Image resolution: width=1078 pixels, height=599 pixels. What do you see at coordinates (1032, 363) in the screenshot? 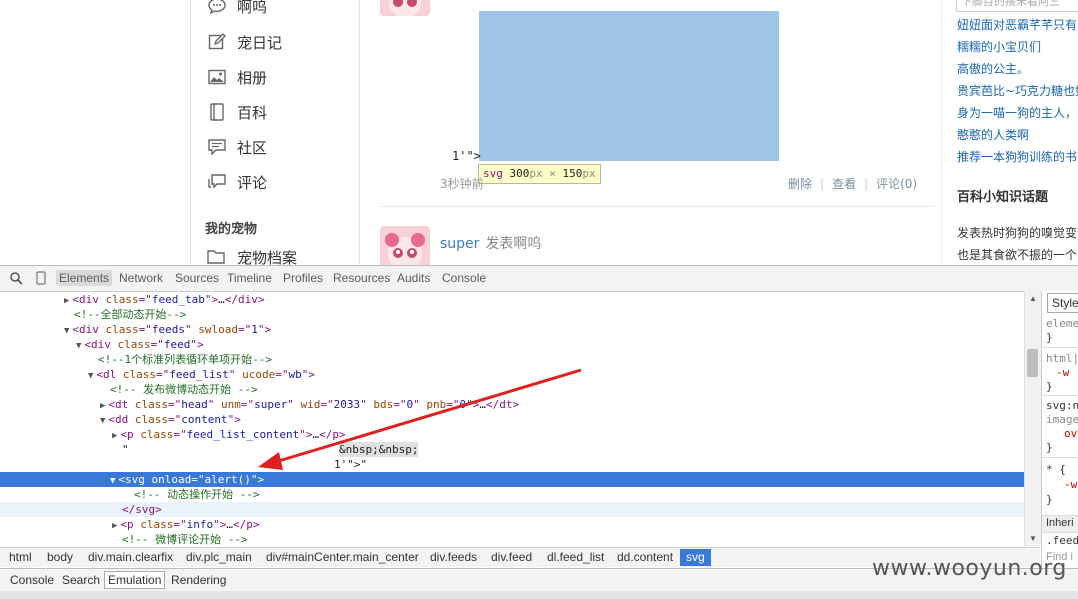
I see `scroll-thumb` at bounding box center [1032, 363].